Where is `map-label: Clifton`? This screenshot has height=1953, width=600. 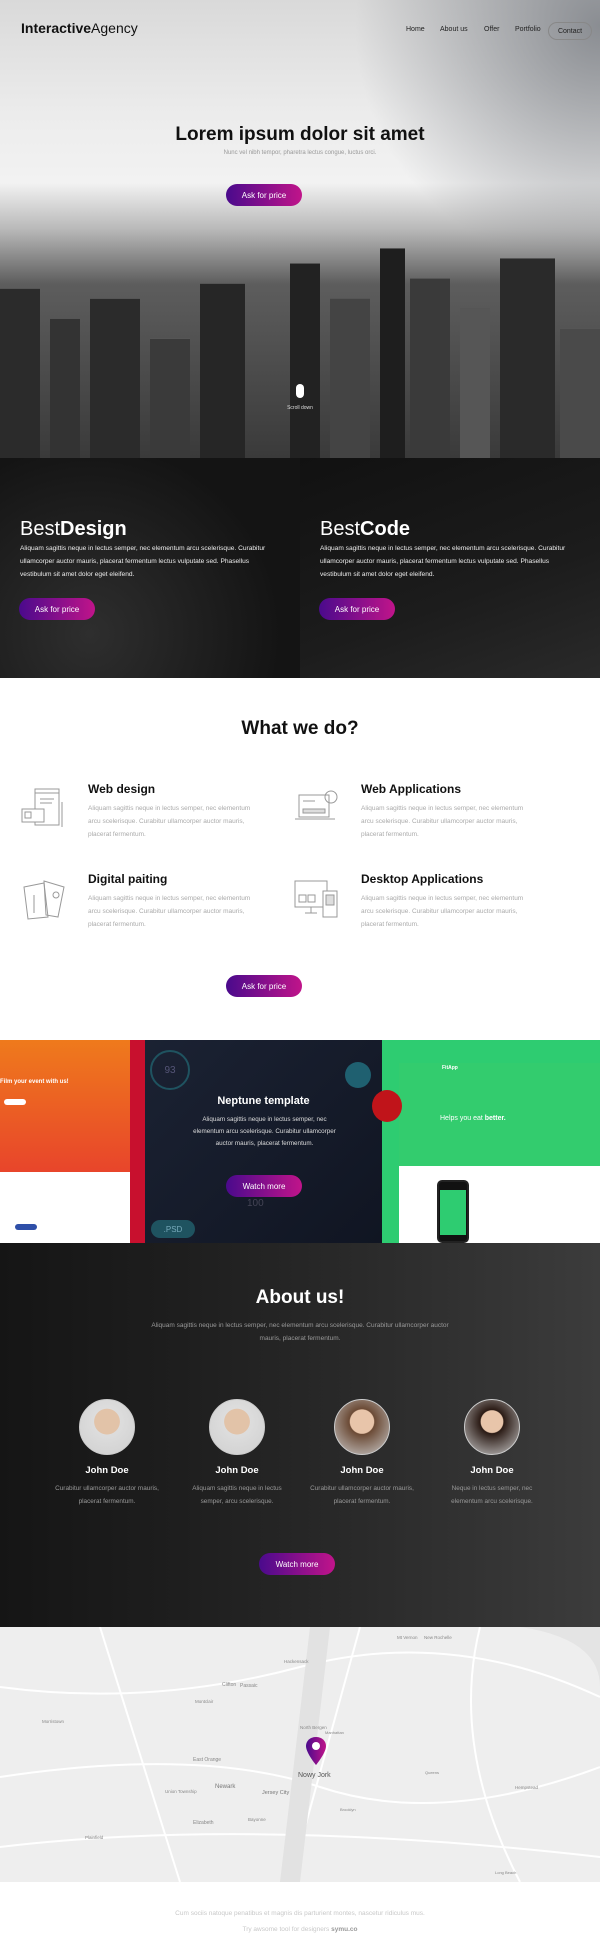 map-label: Clifton is located at coordinates (229, 1685).